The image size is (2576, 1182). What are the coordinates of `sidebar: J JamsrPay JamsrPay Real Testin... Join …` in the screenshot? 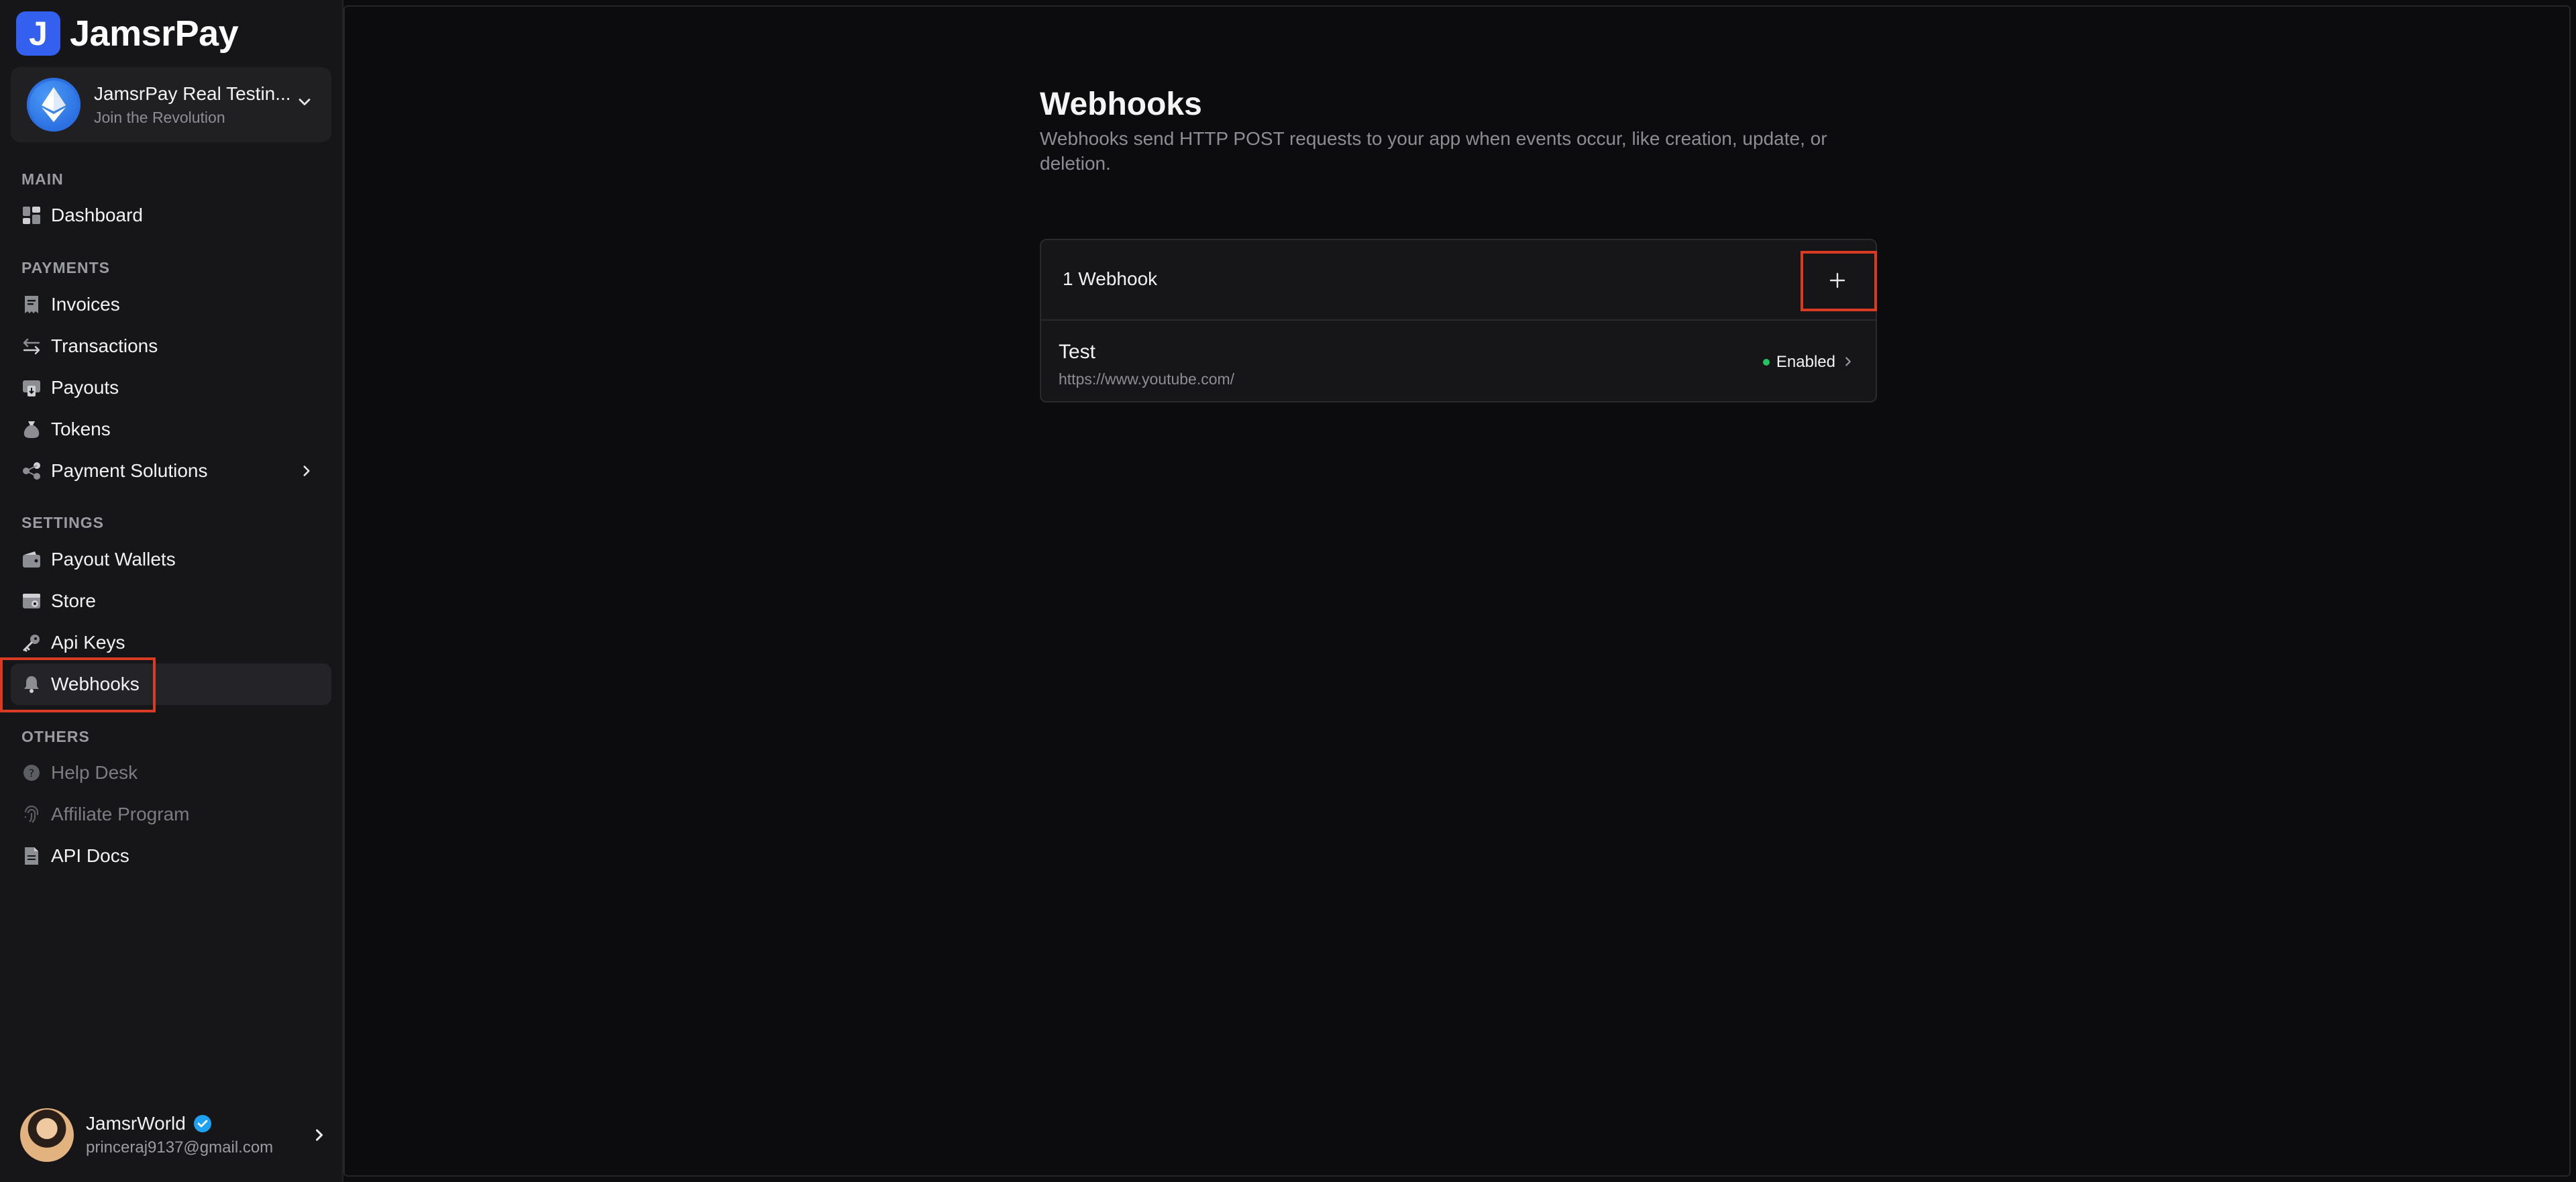 It's located at (171, 591).